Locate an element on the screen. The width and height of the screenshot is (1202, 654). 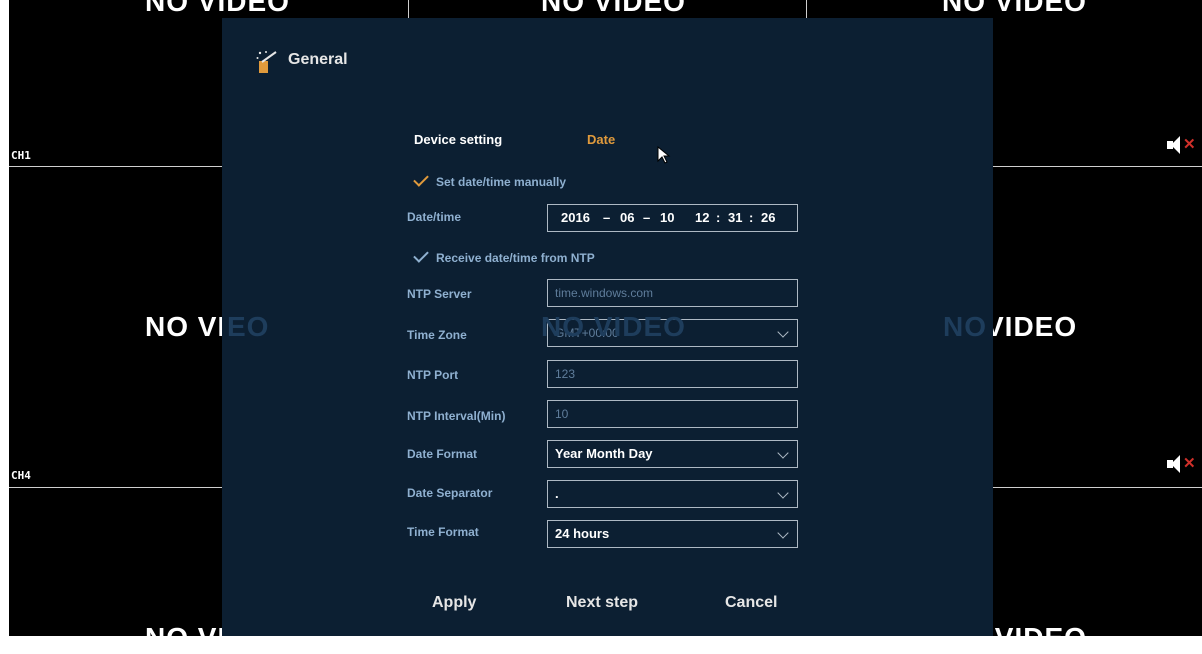
no-video-label: VIDEO is located at coordinates (1031, 326).